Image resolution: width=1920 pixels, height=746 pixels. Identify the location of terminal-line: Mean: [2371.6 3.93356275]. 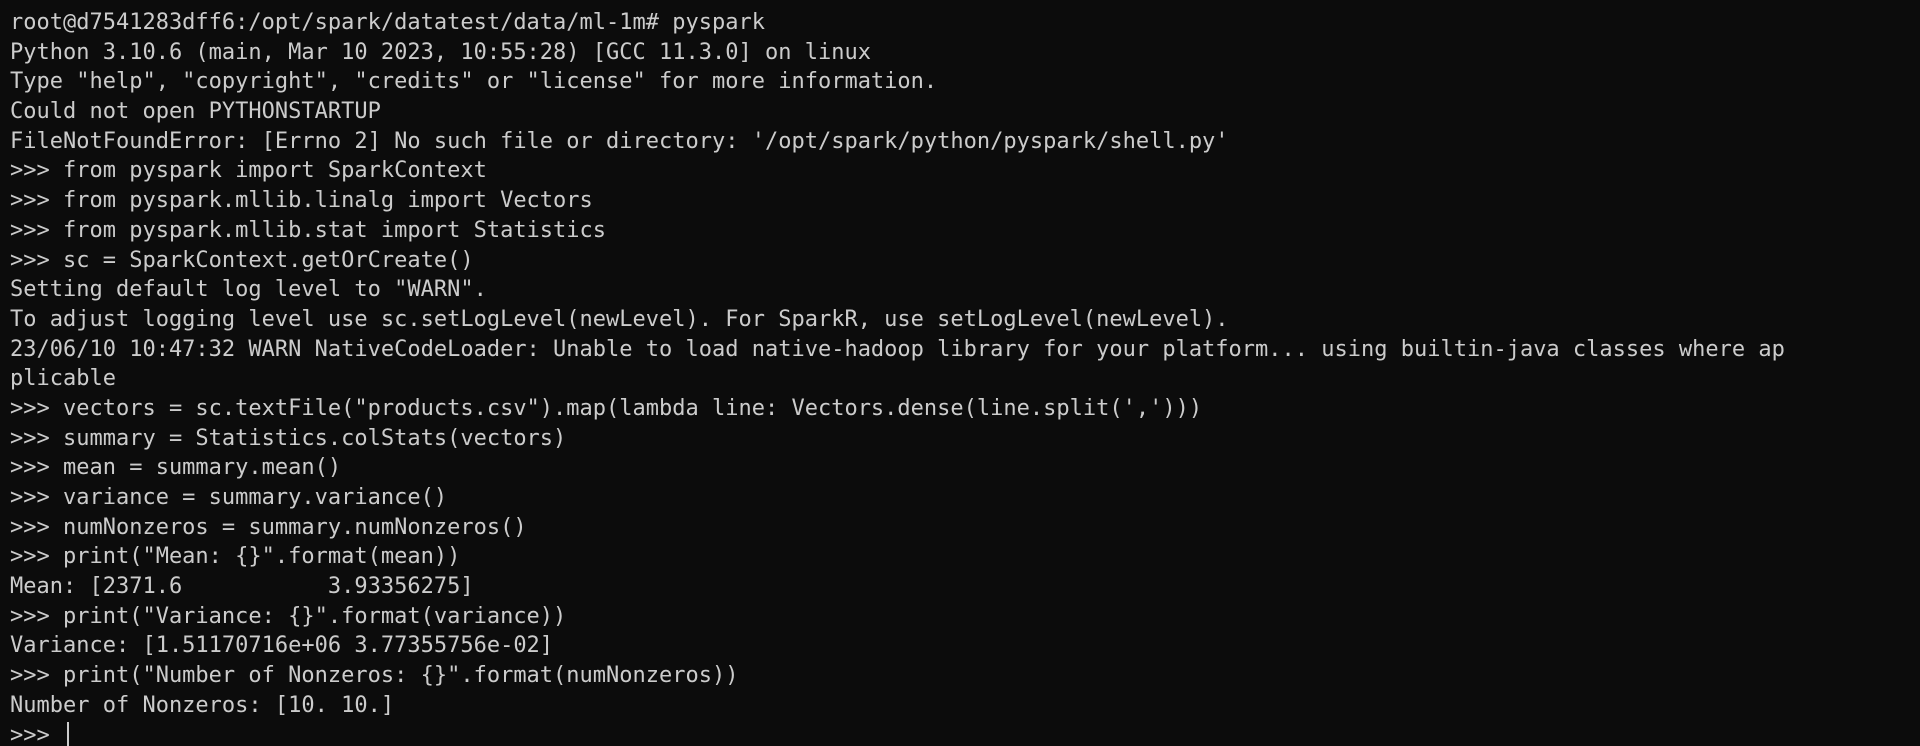
(242, 587).